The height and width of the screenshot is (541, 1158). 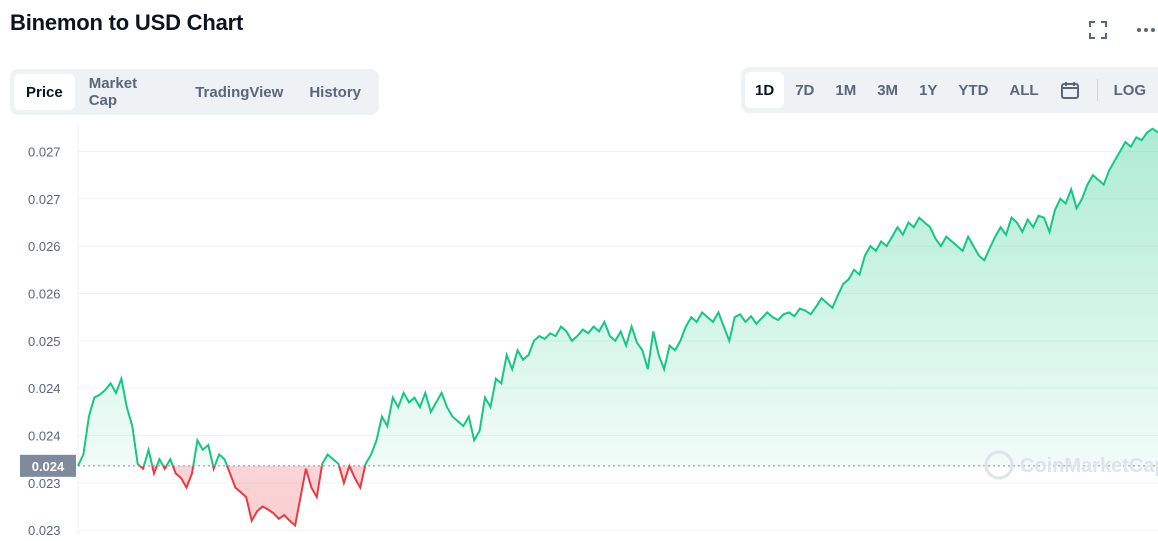 I want to click on current-price-label: 0.024, so click(x=48, y=466).